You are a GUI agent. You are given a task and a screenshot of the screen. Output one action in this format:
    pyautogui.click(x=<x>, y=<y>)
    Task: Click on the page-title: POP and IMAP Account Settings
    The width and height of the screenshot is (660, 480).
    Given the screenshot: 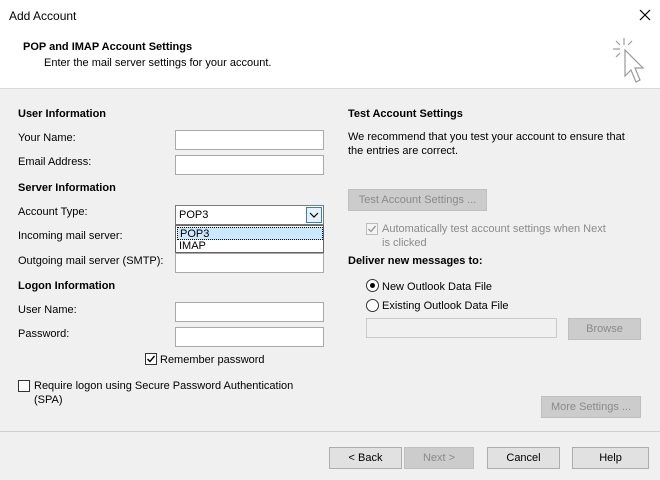 What is the action you would take?
    pyautogui.click(x=108, y=47)
    